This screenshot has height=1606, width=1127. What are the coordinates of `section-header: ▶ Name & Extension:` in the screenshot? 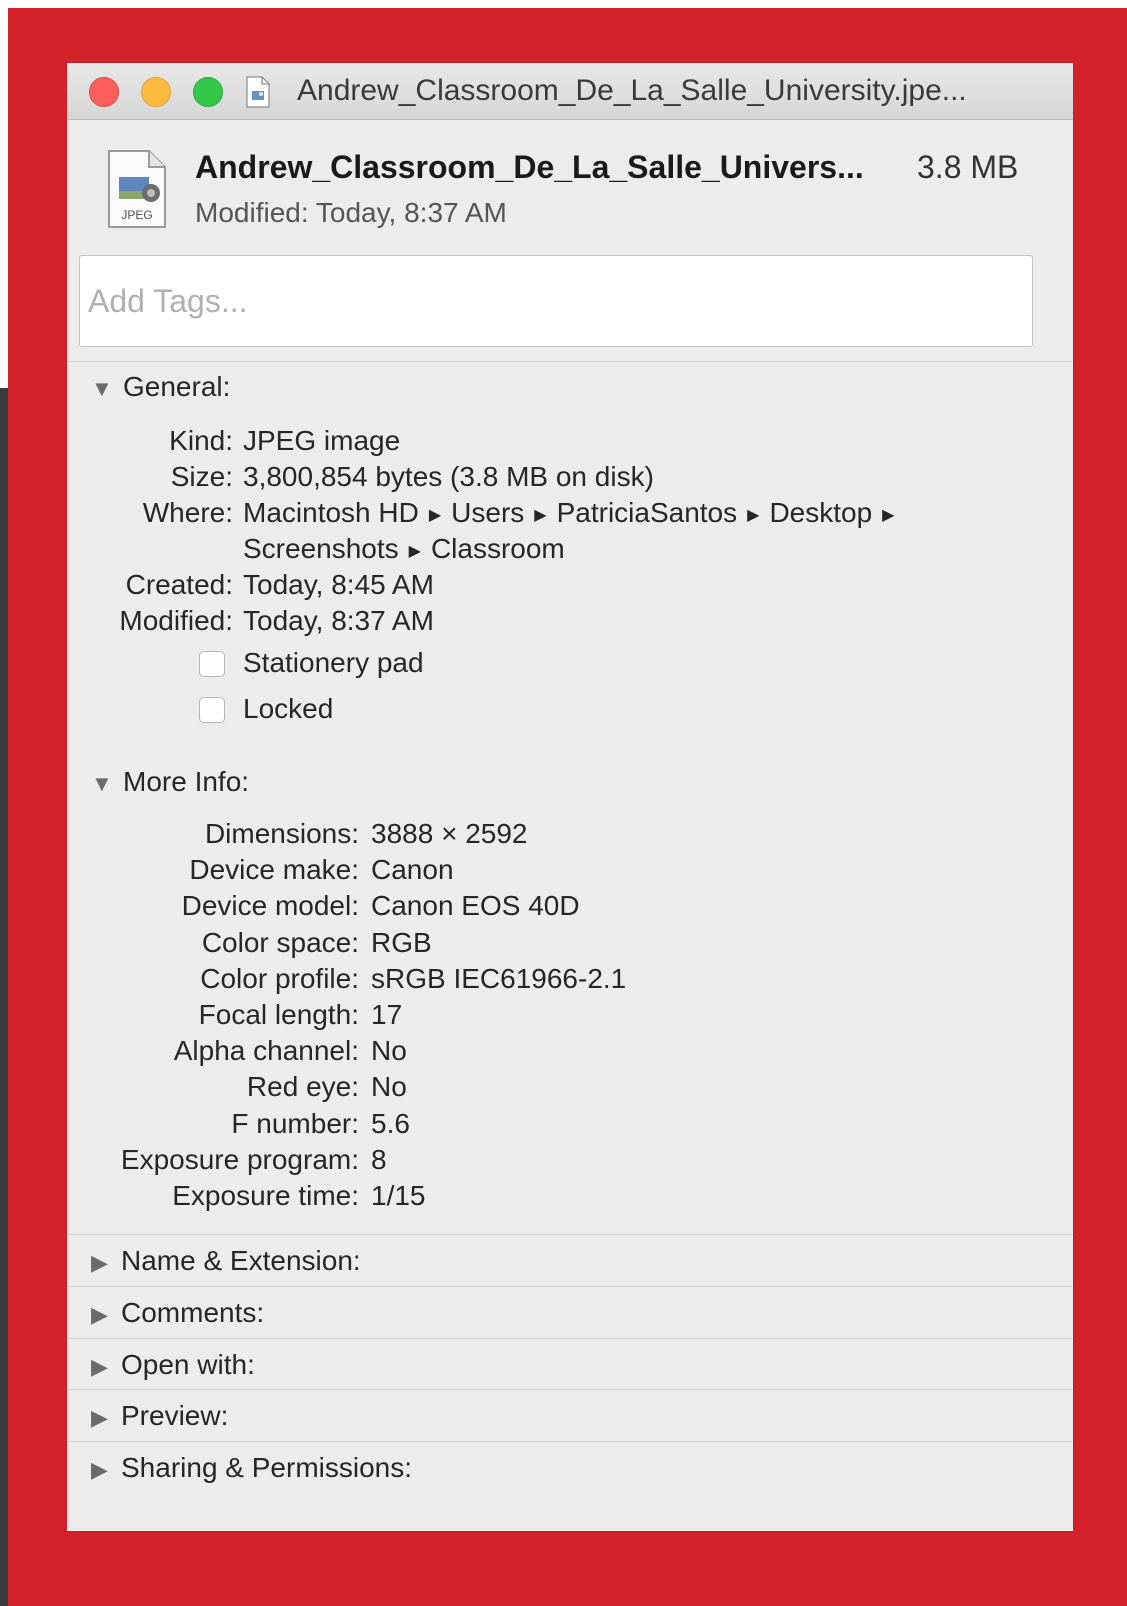 It's located at (226, 1261).